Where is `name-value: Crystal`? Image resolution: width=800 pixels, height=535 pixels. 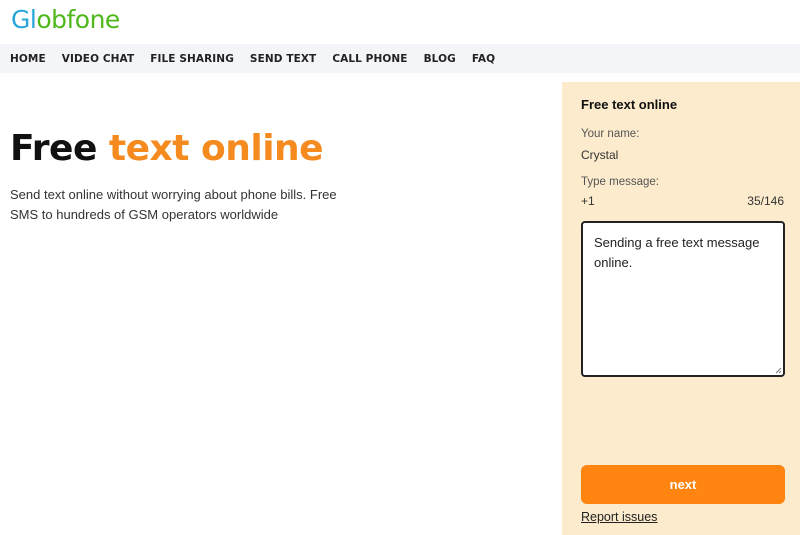 name-value: Crystal is located at coordinates (599, 155).